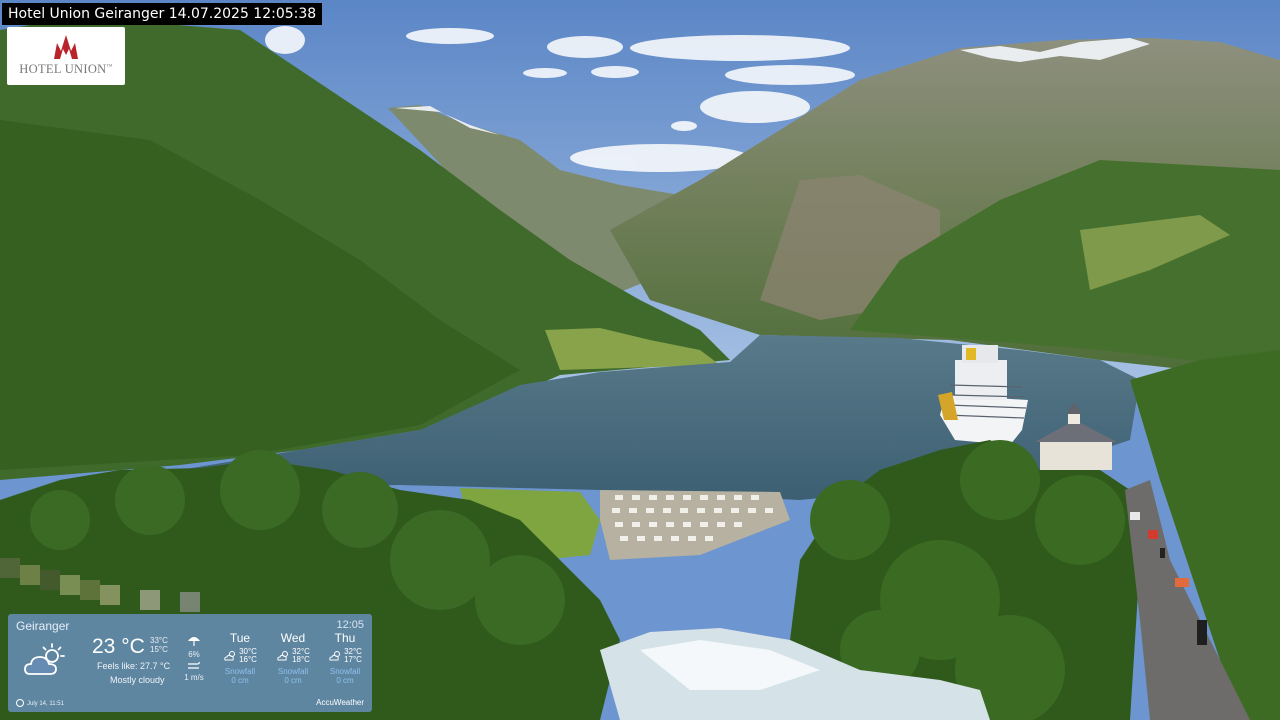 This screenshot has height=720, width=1280. I want to click on forecast-day-name: Tue, so click(240, 638).